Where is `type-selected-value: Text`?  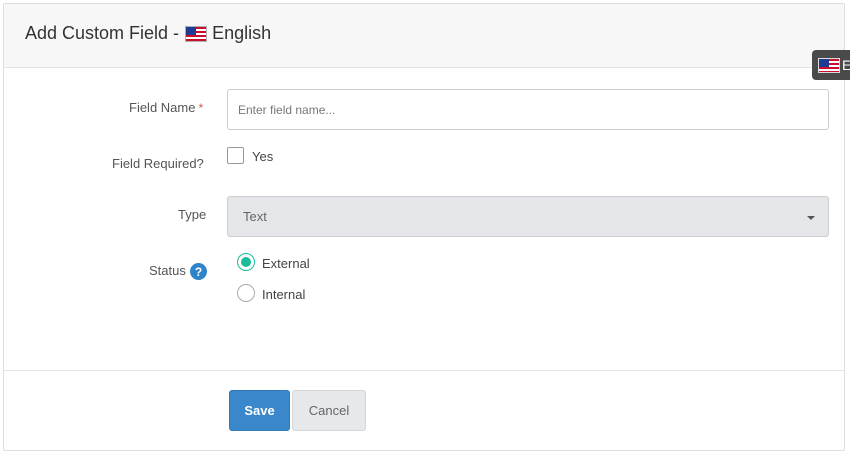
type-selected-value: Text is located at coordinates (255, 216).